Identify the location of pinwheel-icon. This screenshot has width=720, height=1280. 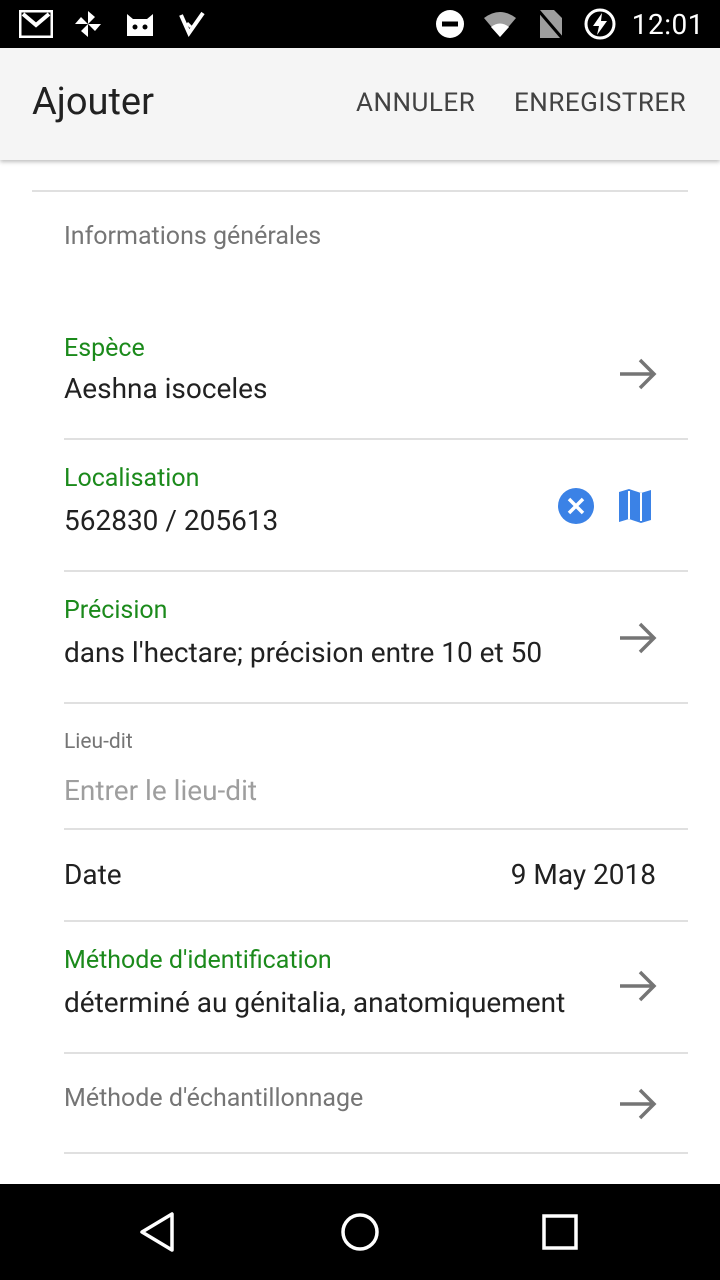
(88, 24).